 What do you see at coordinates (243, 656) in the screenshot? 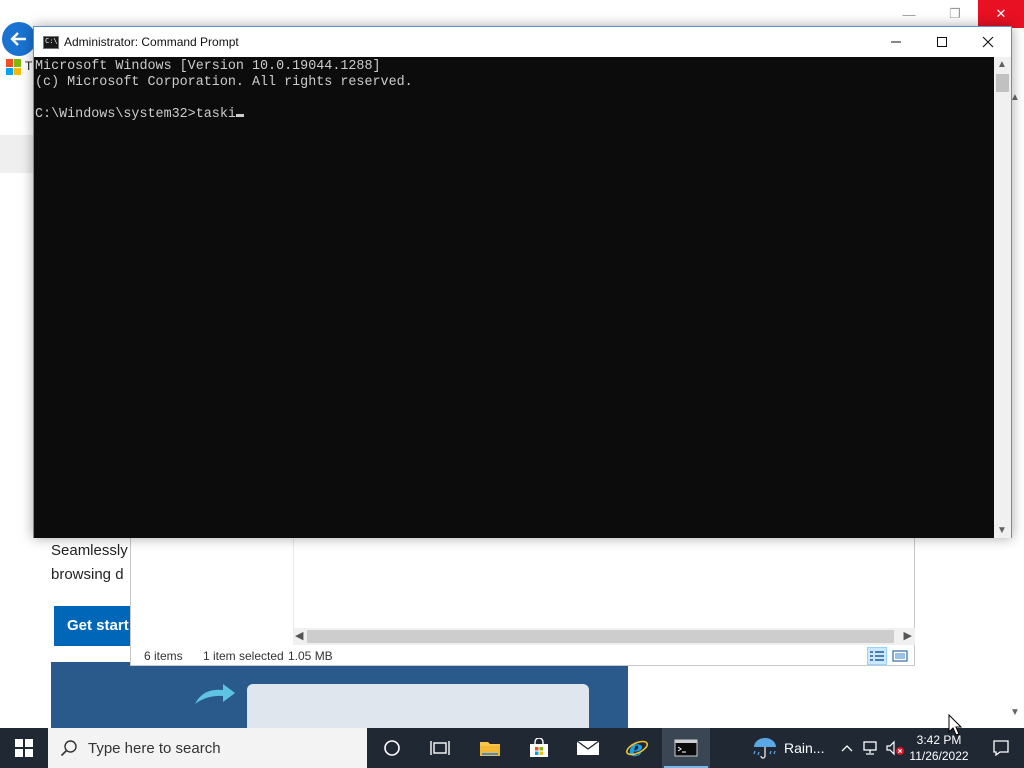
I see `selection-status: 1 item selected` at bounding box center [243, 656].